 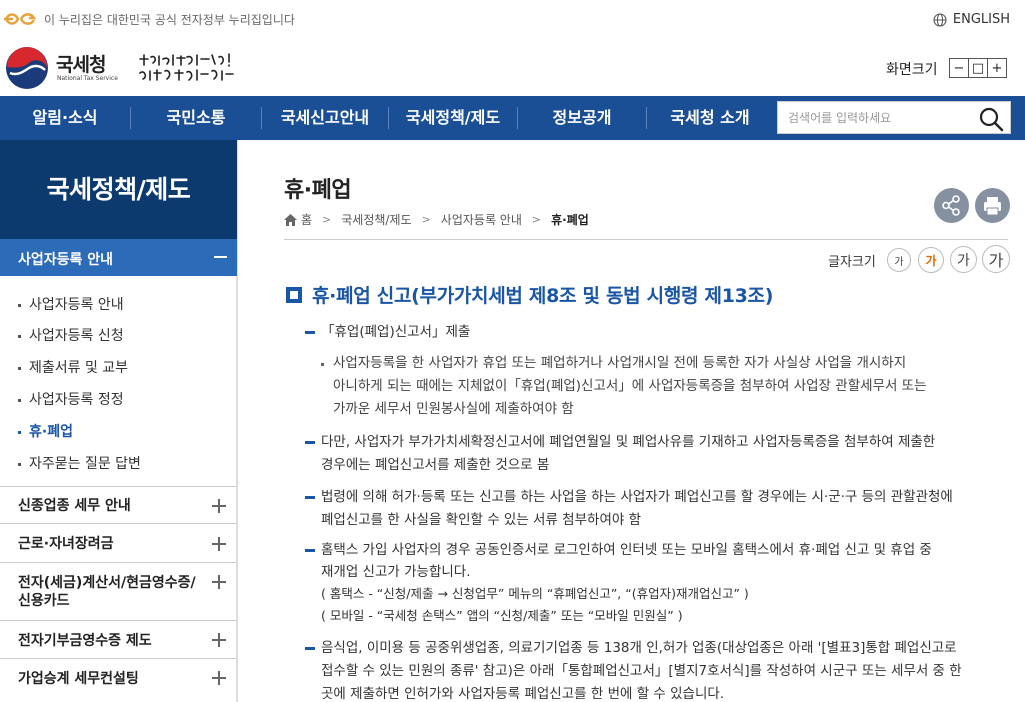 I want to click on print-button, so click(x=992, y=205).